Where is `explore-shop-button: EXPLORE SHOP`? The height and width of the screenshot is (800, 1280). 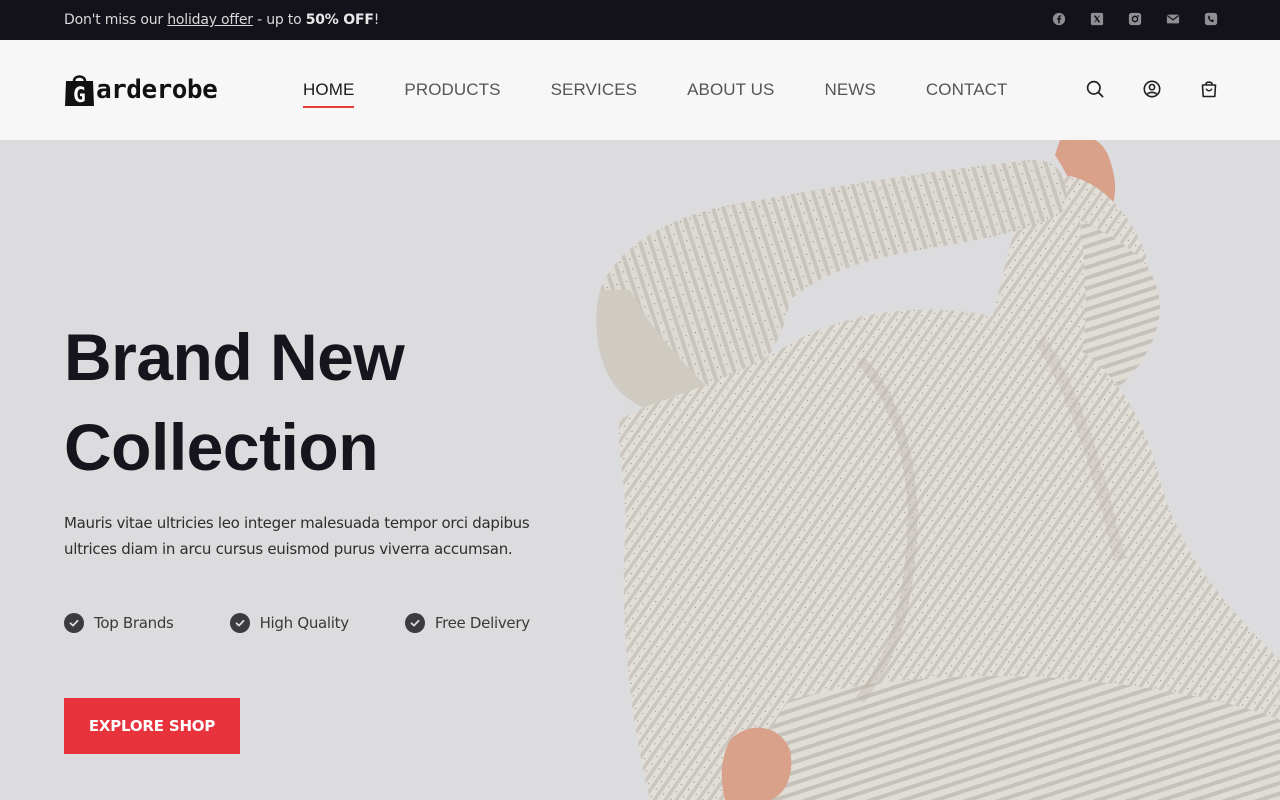
explore-shop-button: EXPLORE SHOP is located at coordinates (152, 726).